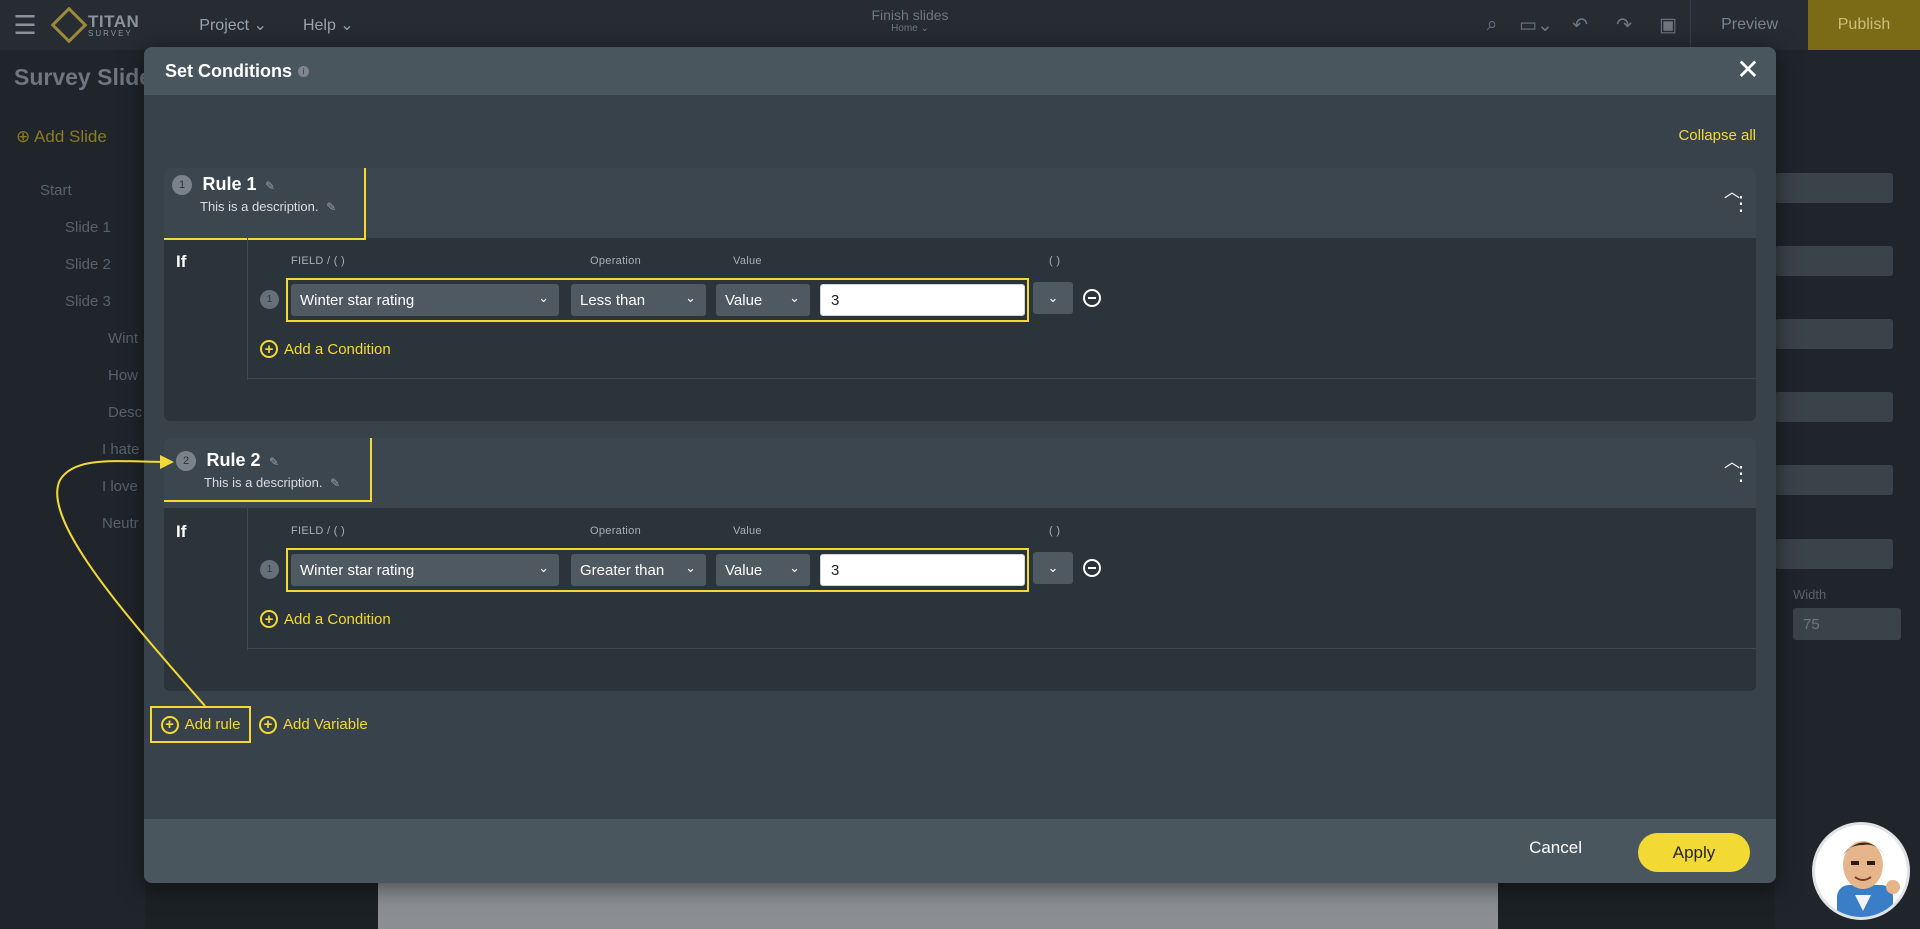 Image resolution: width=1920 pixels, height=929 pixels. I want to click on menu-help: Help ⌄, so click(328, 25).